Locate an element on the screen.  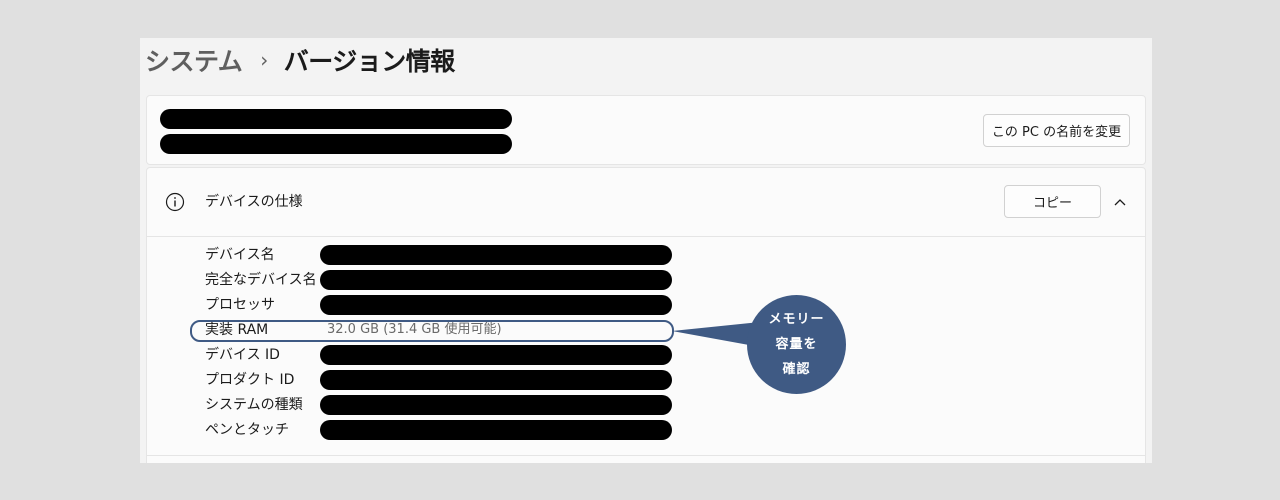
callout-pointer is located at coordinates (716, 334).